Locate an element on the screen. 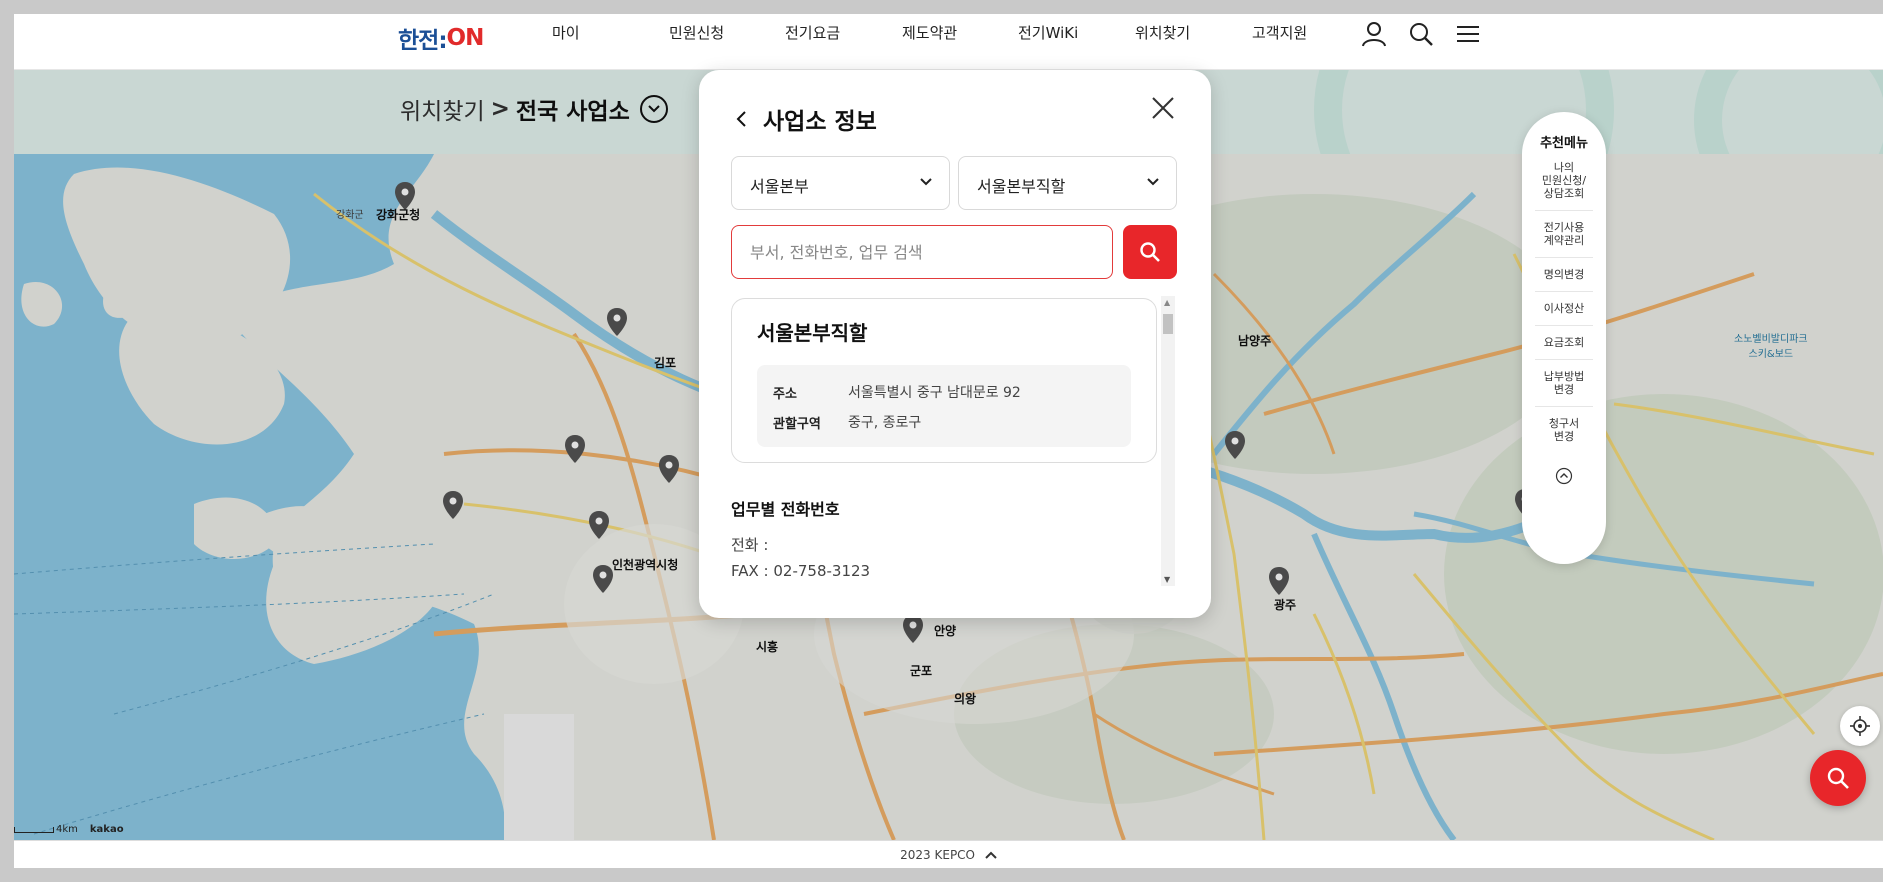  menu-icon is located at coordinates (1468, 34).